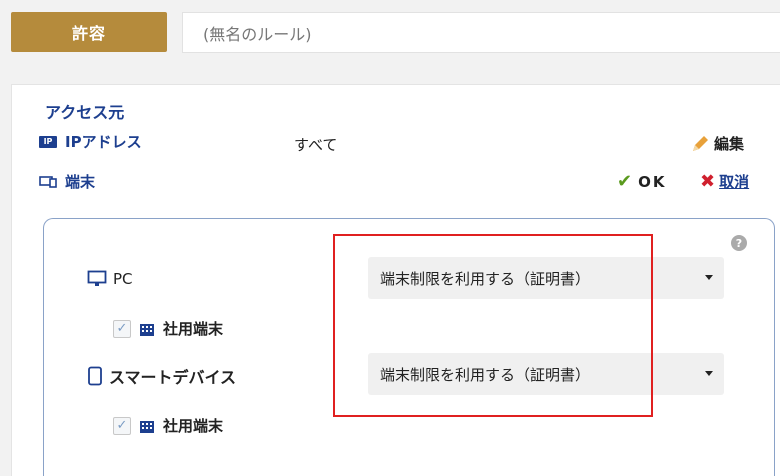 The image size is (780, 476). Describe the element at coordinates (652, 181) in the screenshot. I see `ok-label: OK` at that location.